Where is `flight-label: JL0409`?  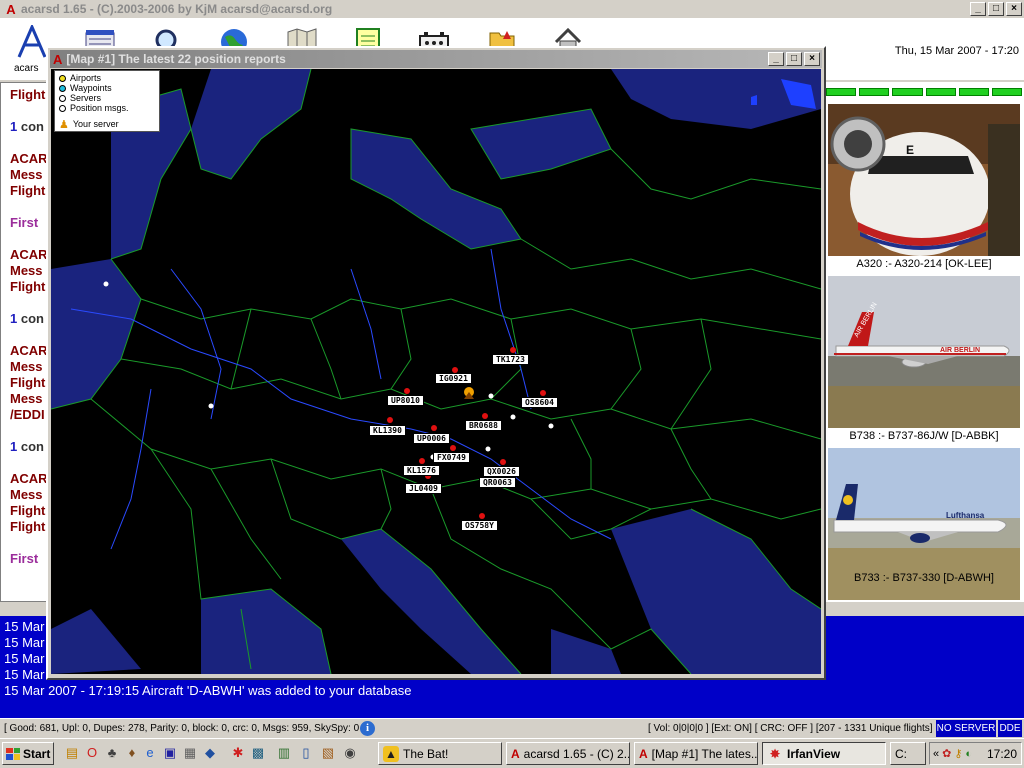
flight-label: JL0409 is located at coordinates (423, 488).